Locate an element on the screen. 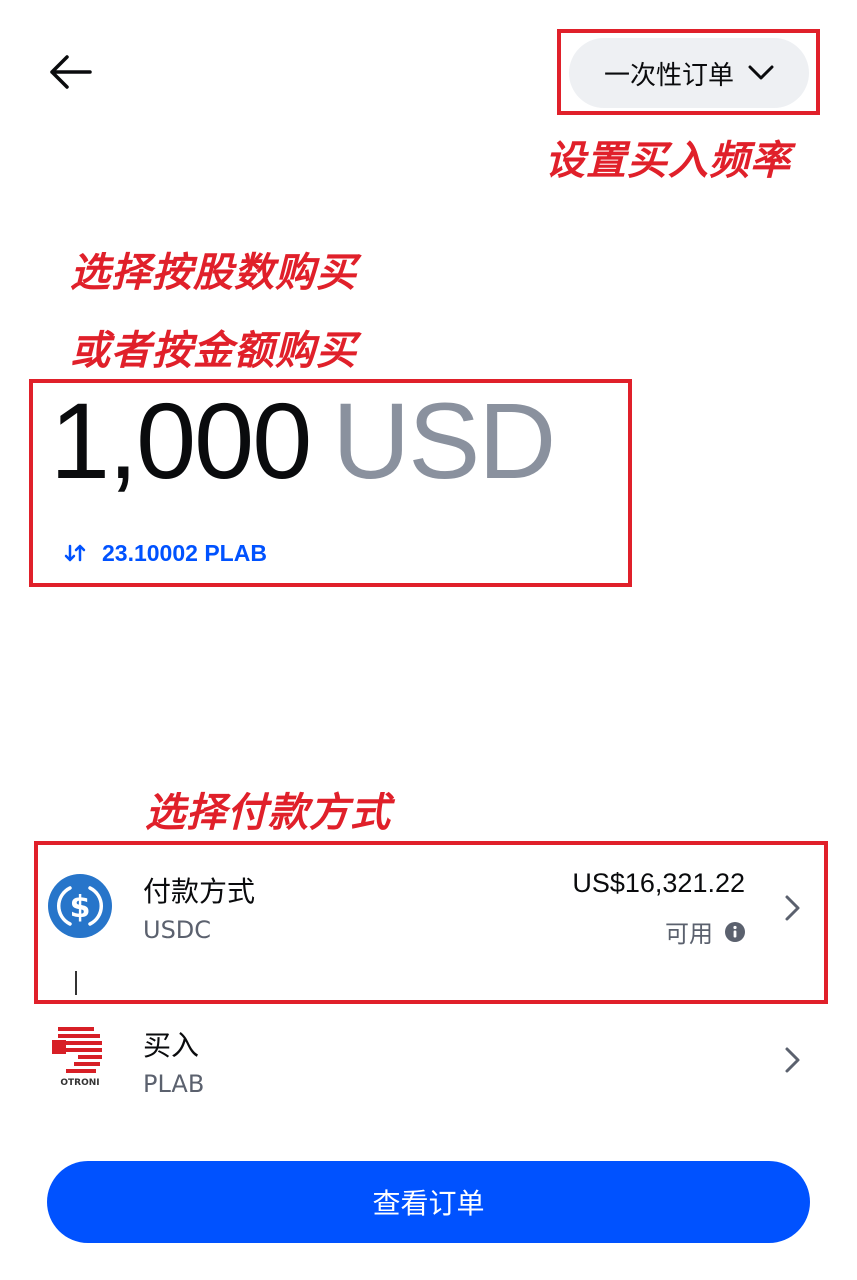  buy-asset: PLAB is located at coordinates (174, 1084).